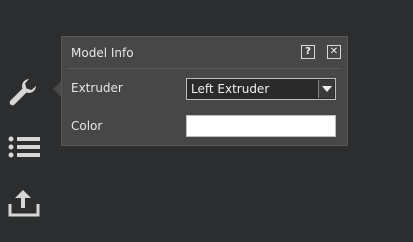 The image size is (413, 242). What do you see at coordinates (230, 89) in the screenshot?
I see `extruder-select-value: Left Extruder` at bounding box center [230, 89].